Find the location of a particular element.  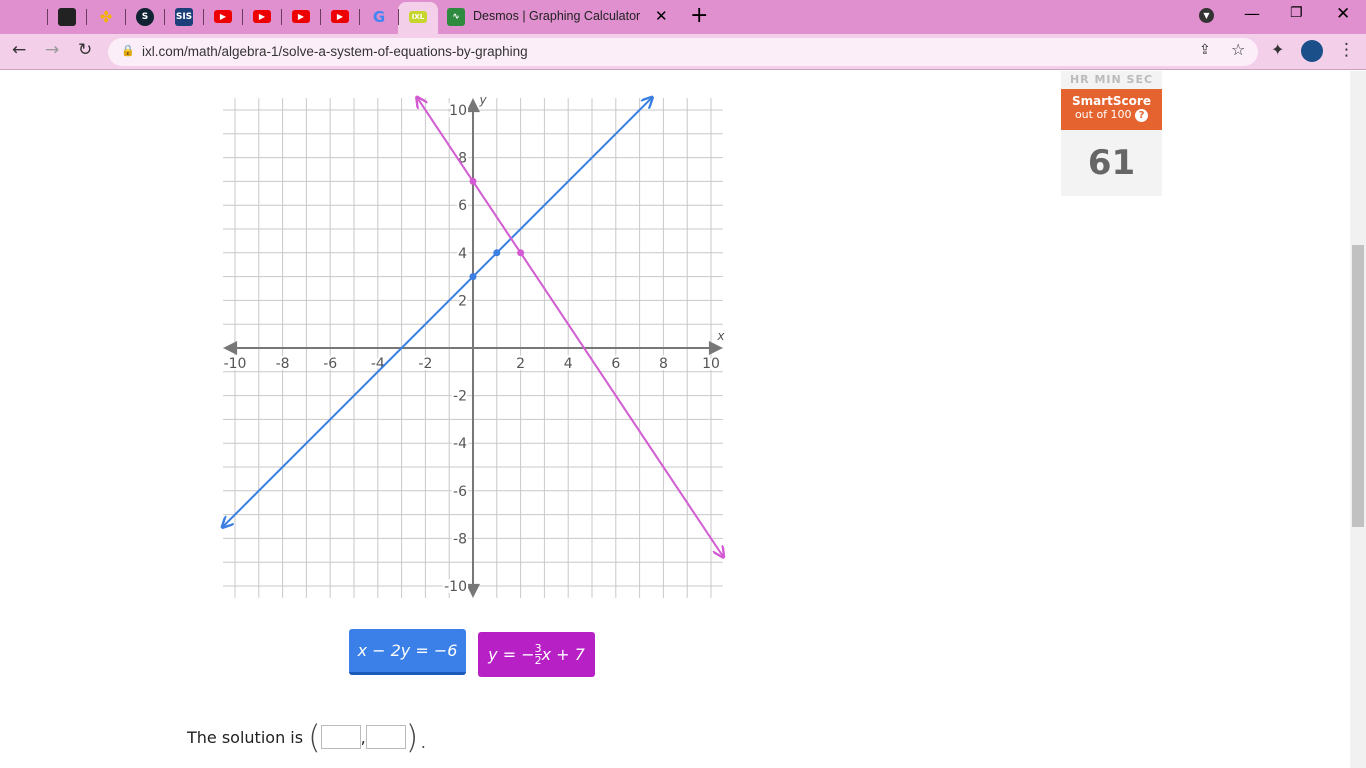

smartscore-value: 61 is located at coordinates (1111, 163).